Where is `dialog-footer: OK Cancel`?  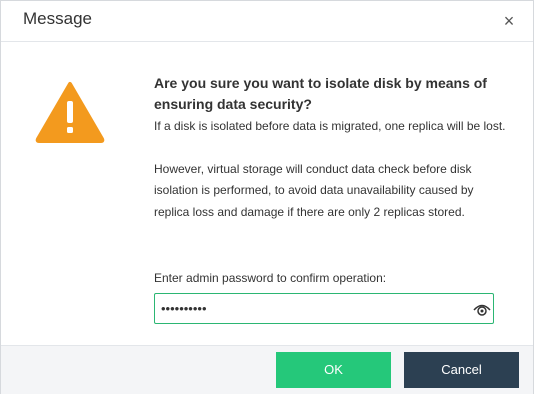 dialog-footer: OK Cancel is located at coordinates (267, 369).